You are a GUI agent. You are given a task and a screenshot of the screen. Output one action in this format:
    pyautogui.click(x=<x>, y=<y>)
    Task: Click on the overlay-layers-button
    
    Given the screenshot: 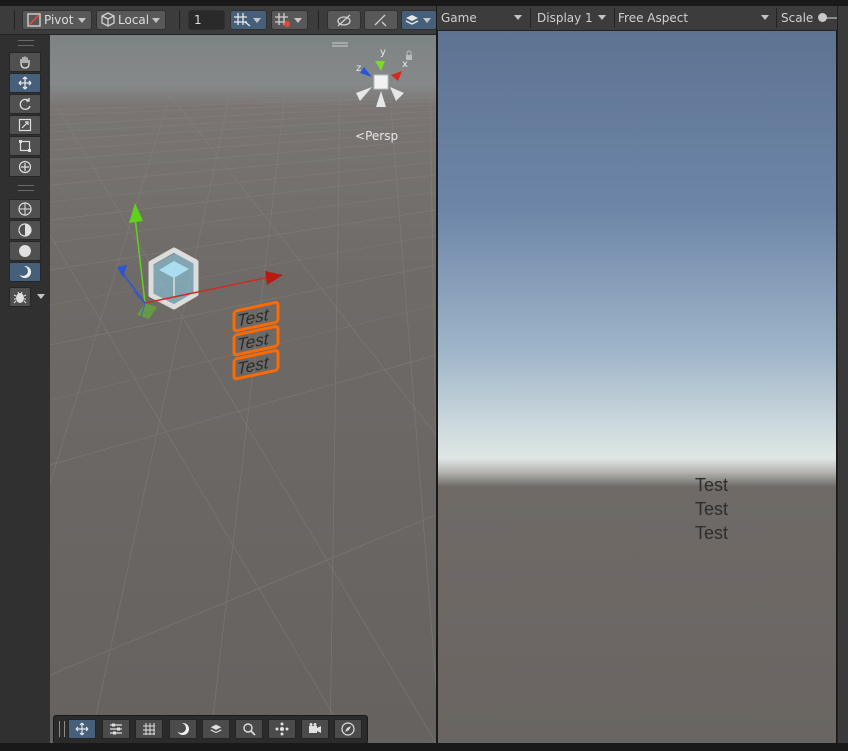 What is the action you would take?
    pyautogui.click(x=216, y=729)
    